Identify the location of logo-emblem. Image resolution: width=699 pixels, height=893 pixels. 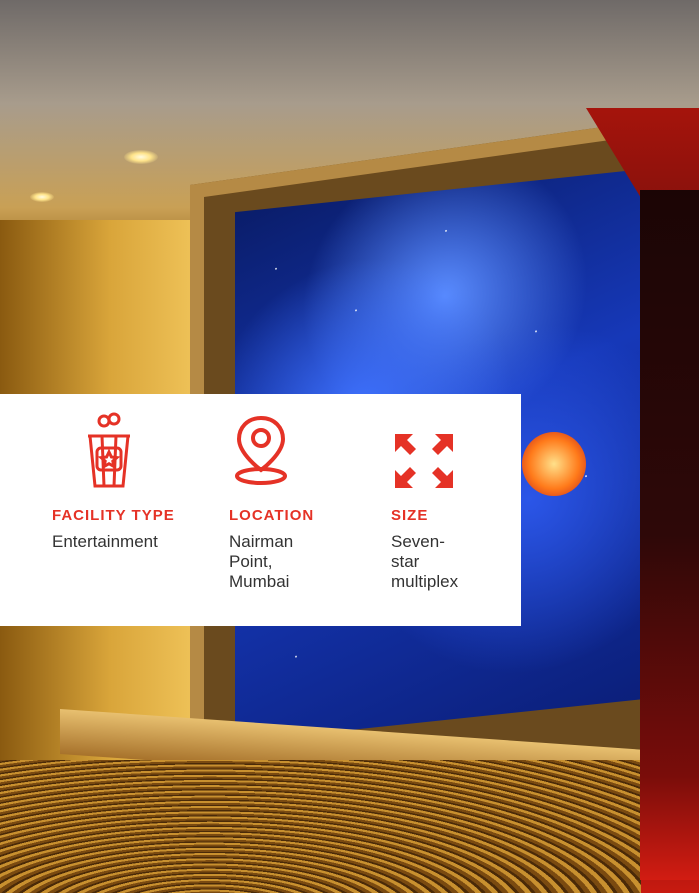
(554, 464).